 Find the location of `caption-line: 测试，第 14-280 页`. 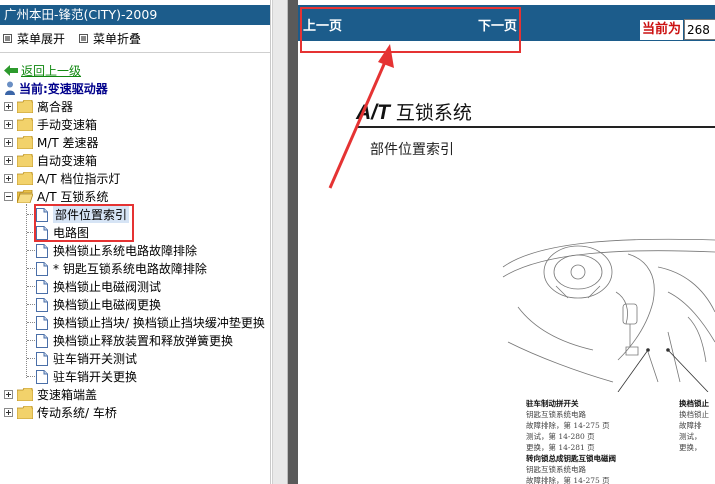

caption-line: 测试，第 14-280 页 is located at coordinates (560, 436).